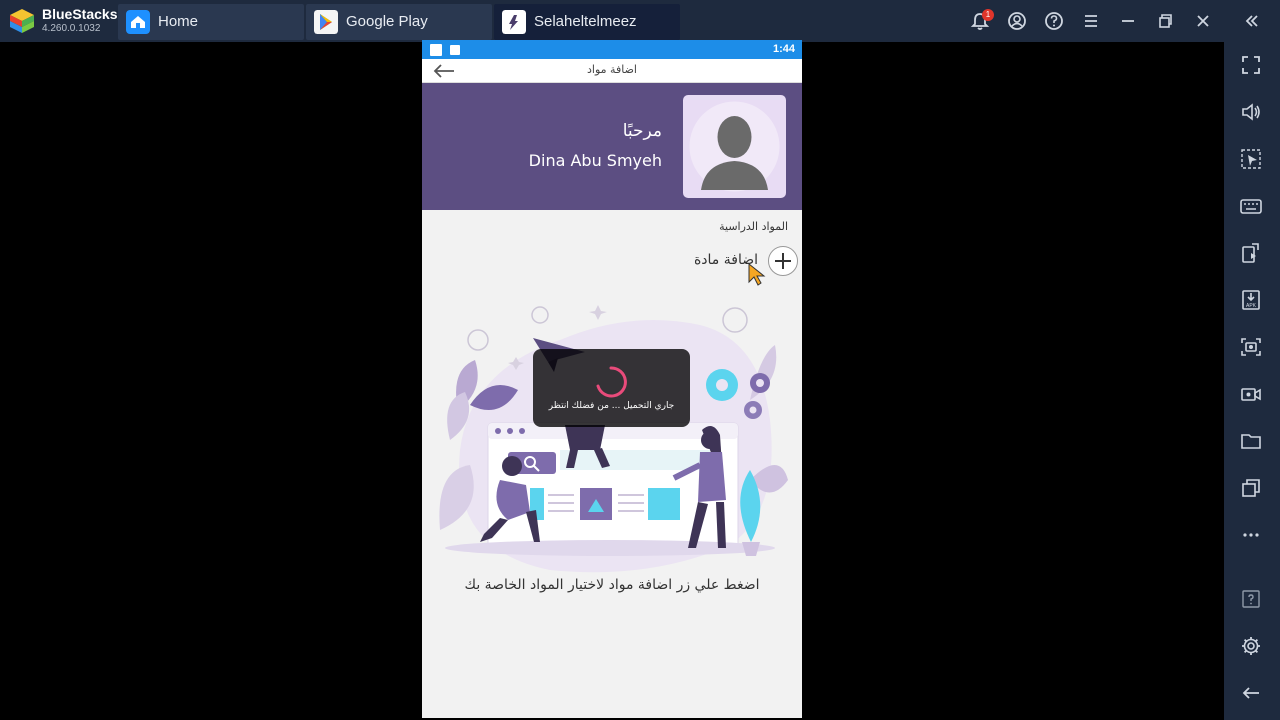 Image resolution: width=1280 pixels, height=720 pixels. Describe the element at coordinates (1251, 394) in the screenshot. I see `record-icon` at that location.